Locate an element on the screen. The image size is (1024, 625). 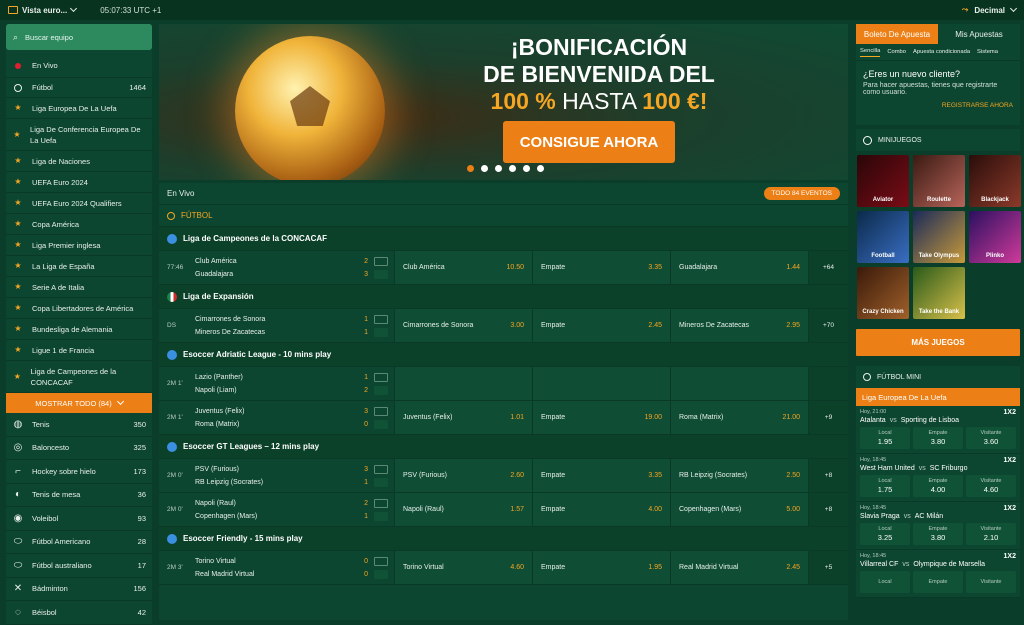
cta-button: CONSIGUE AHORA is located at coordinates (589, 142).